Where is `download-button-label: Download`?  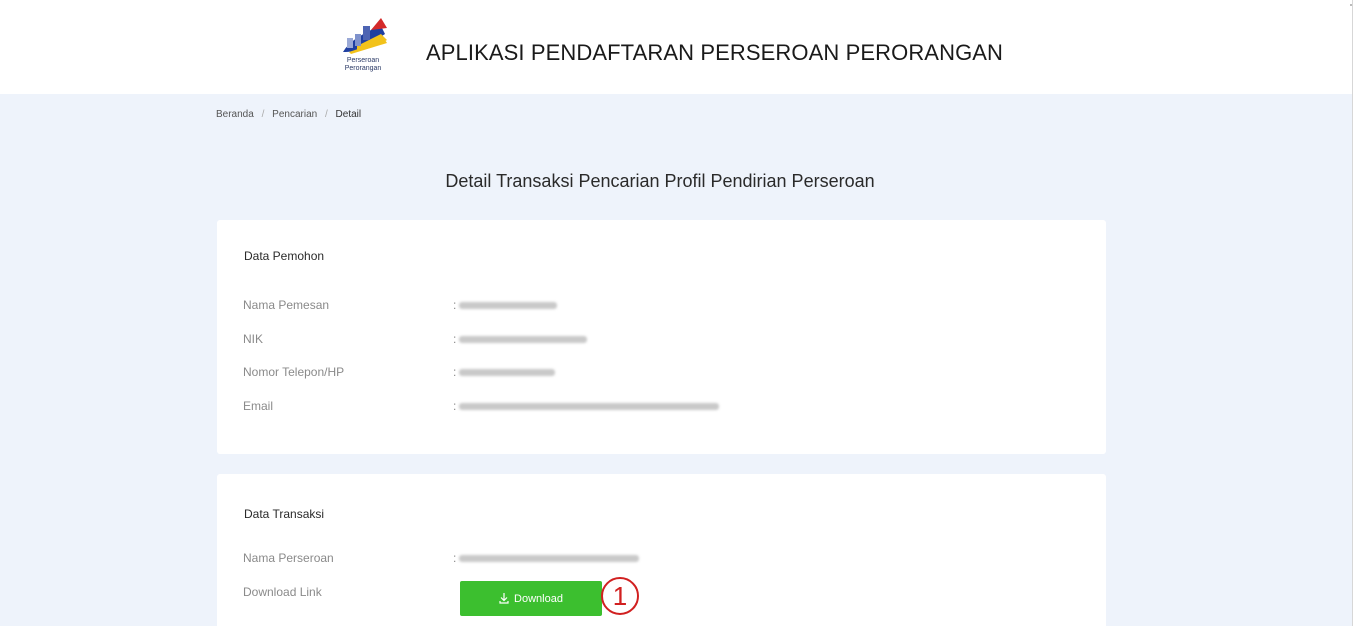 download-button-label: Download is located at coordinates (538, 598).